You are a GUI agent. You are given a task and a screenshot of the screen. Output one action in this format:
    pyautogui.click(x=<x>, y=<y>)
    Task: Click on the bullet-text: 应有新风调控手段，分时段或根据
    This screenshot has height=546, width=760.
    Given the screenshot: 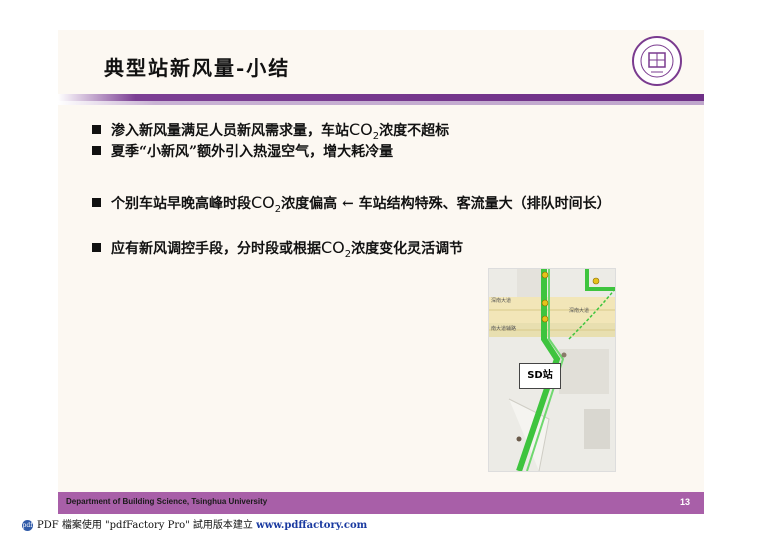 What is the action you would take?
    pyautogui.click(x=216, y=249)
    